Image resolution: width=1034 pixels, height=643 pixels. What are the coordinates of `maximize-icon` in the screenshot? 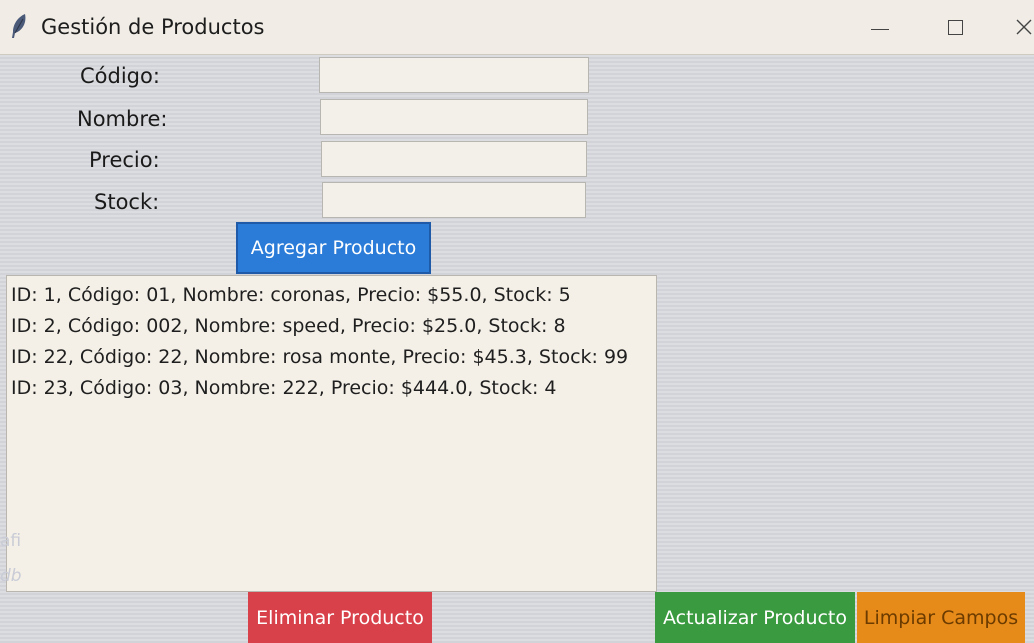 It's located at (955, 27).